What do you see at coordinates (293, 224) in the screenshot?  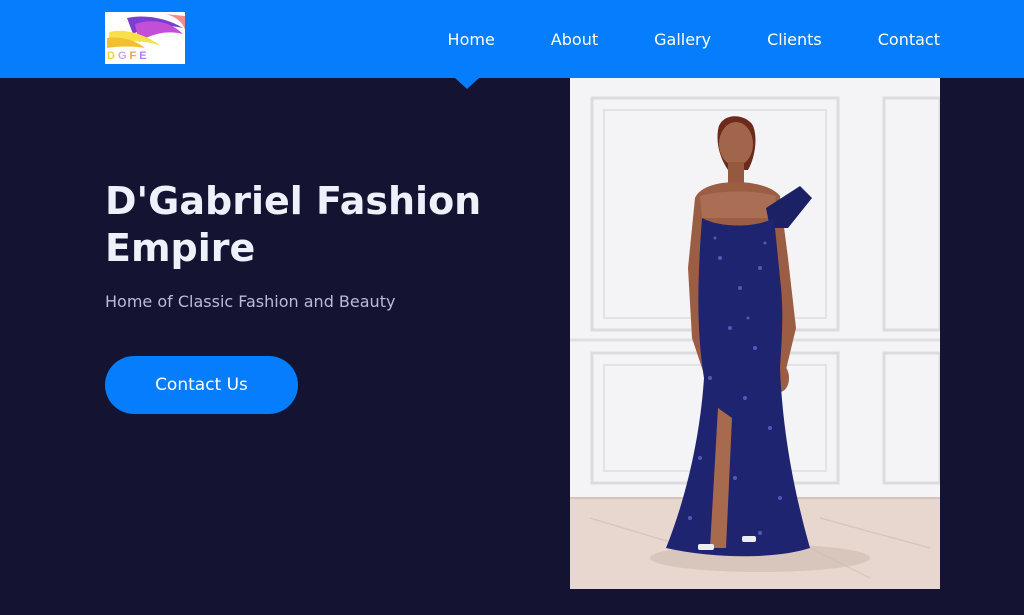 I see `hero-title: D'Gabriel Fashion Empire` at bounding box center [293, 224].